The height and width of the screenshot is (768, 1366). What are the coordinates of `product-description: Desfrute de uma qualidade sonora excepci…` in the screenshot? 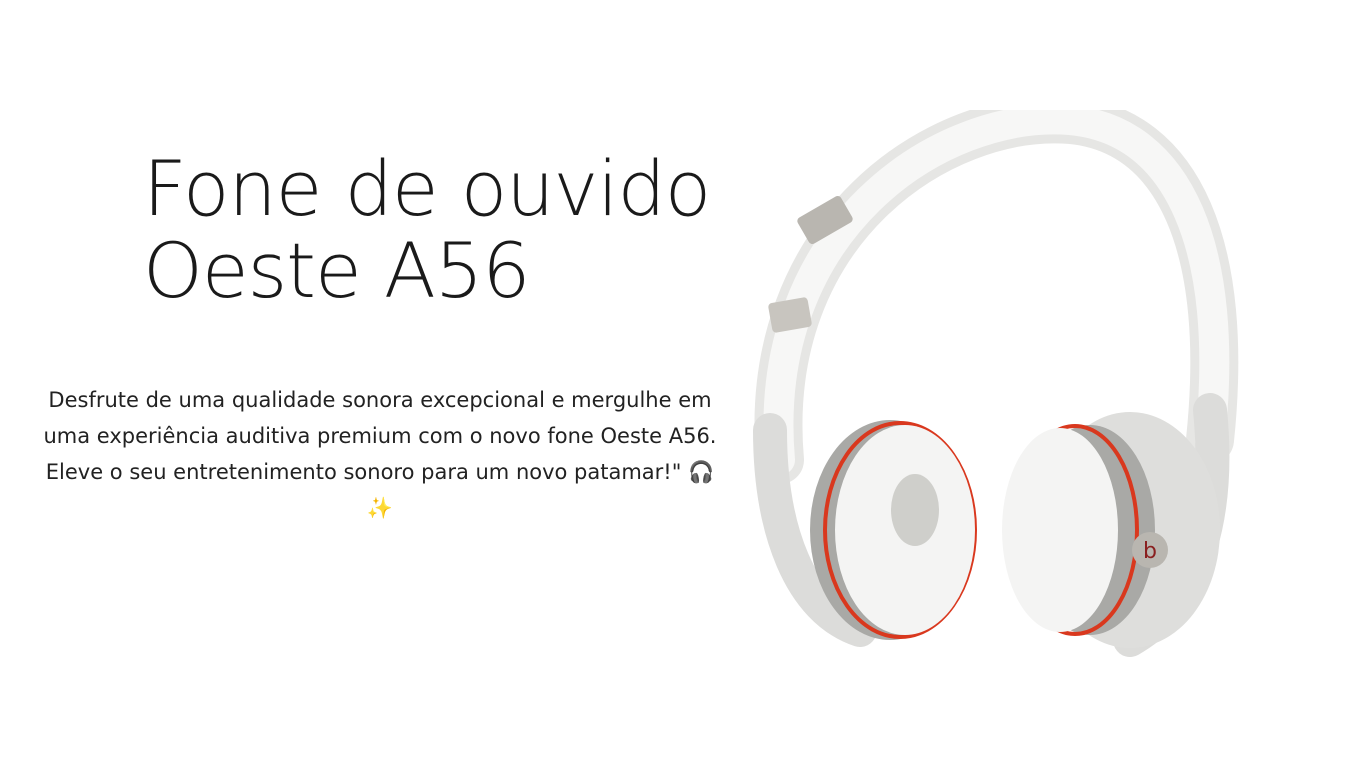 It's located at (380, 454).